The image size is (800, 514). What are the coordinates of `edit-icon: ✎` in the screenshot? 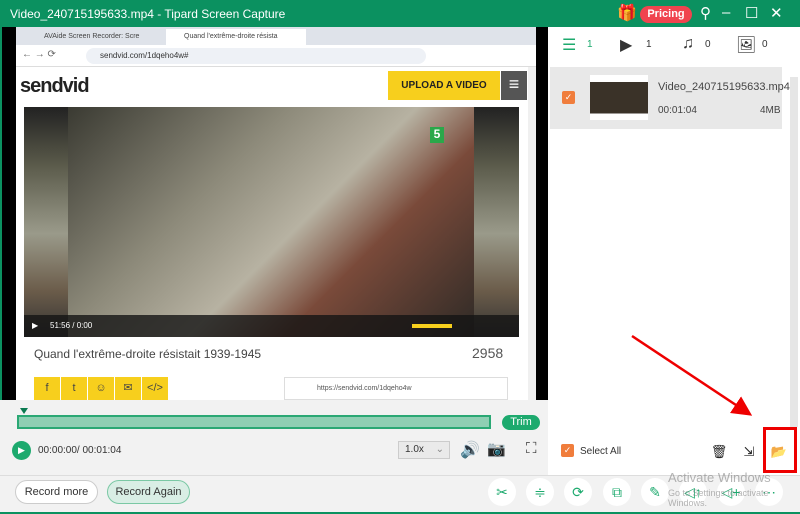 It's located at (655, 492).